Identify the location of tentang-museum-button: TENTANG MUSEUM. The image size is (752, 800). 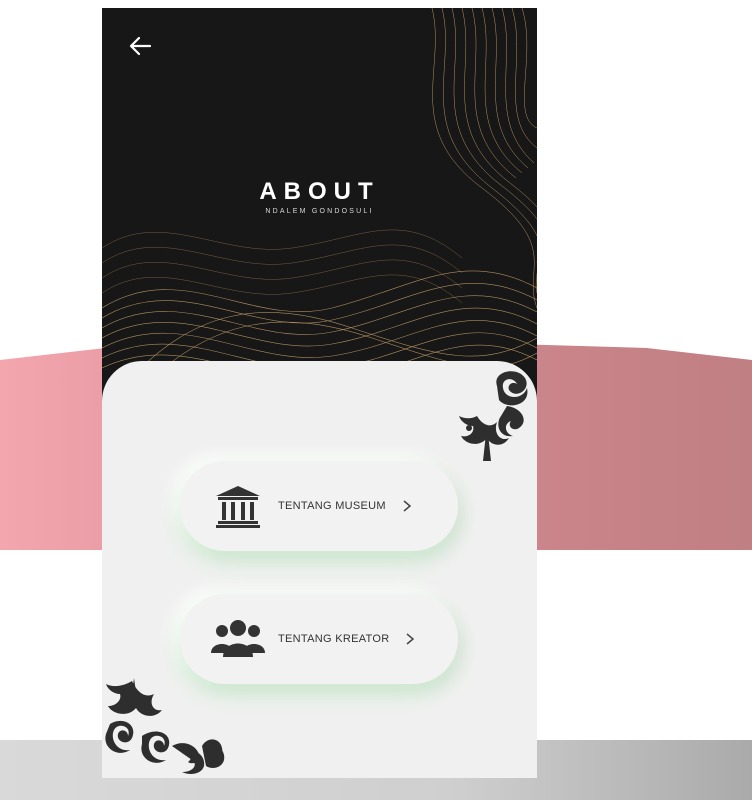
(319, 506).